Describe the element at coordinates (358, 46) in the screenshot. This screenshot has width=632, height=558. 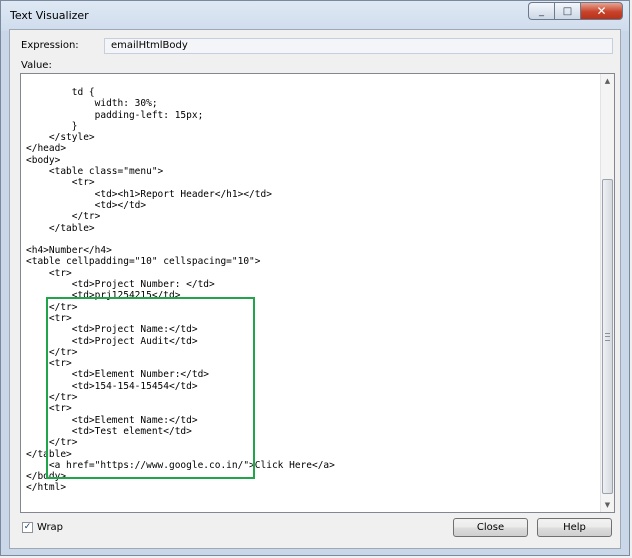
I see `expression-field: emailHtmlBody` at that location.